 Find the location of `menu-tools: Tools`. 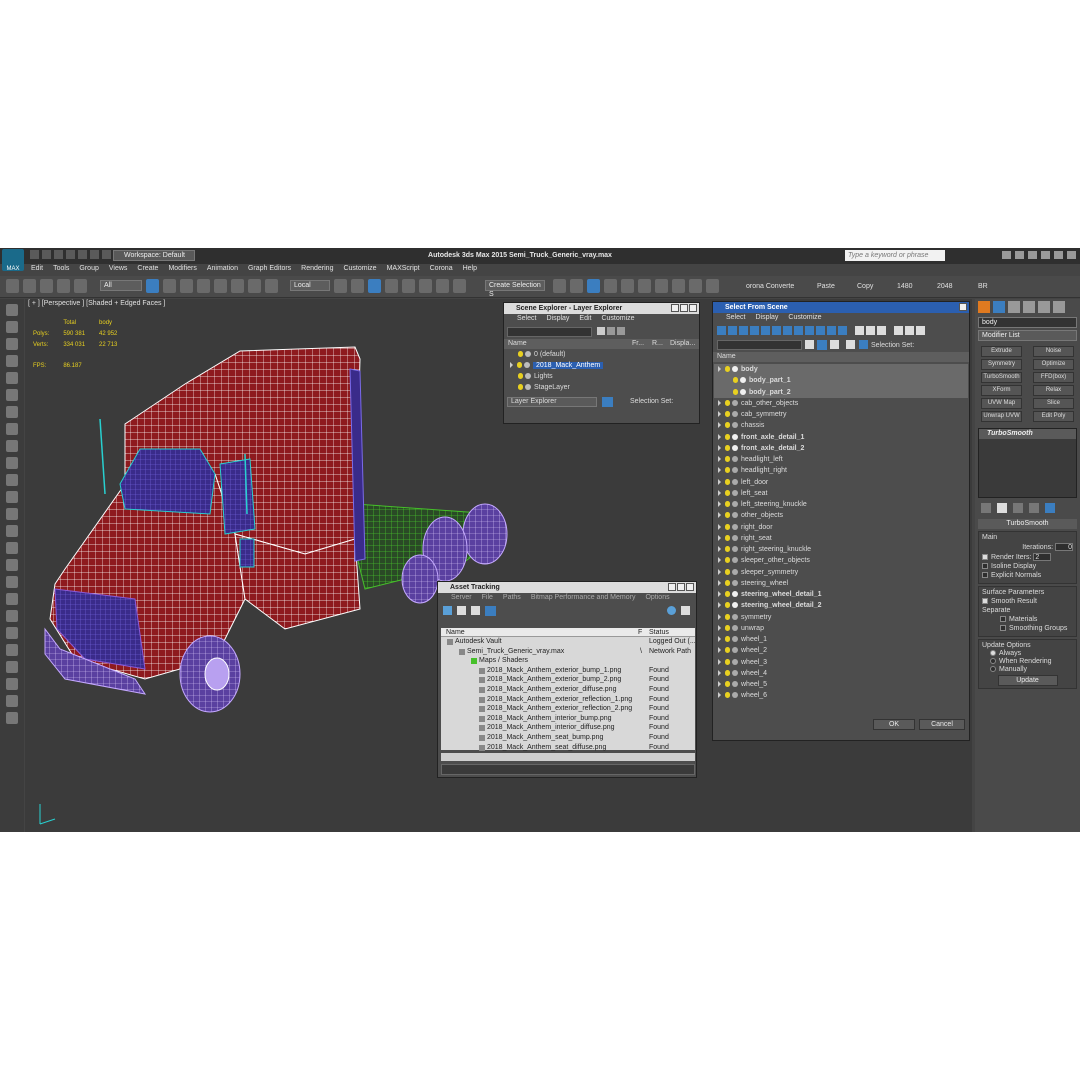

menu-tools: Tools is located at coordinates (61, 269).